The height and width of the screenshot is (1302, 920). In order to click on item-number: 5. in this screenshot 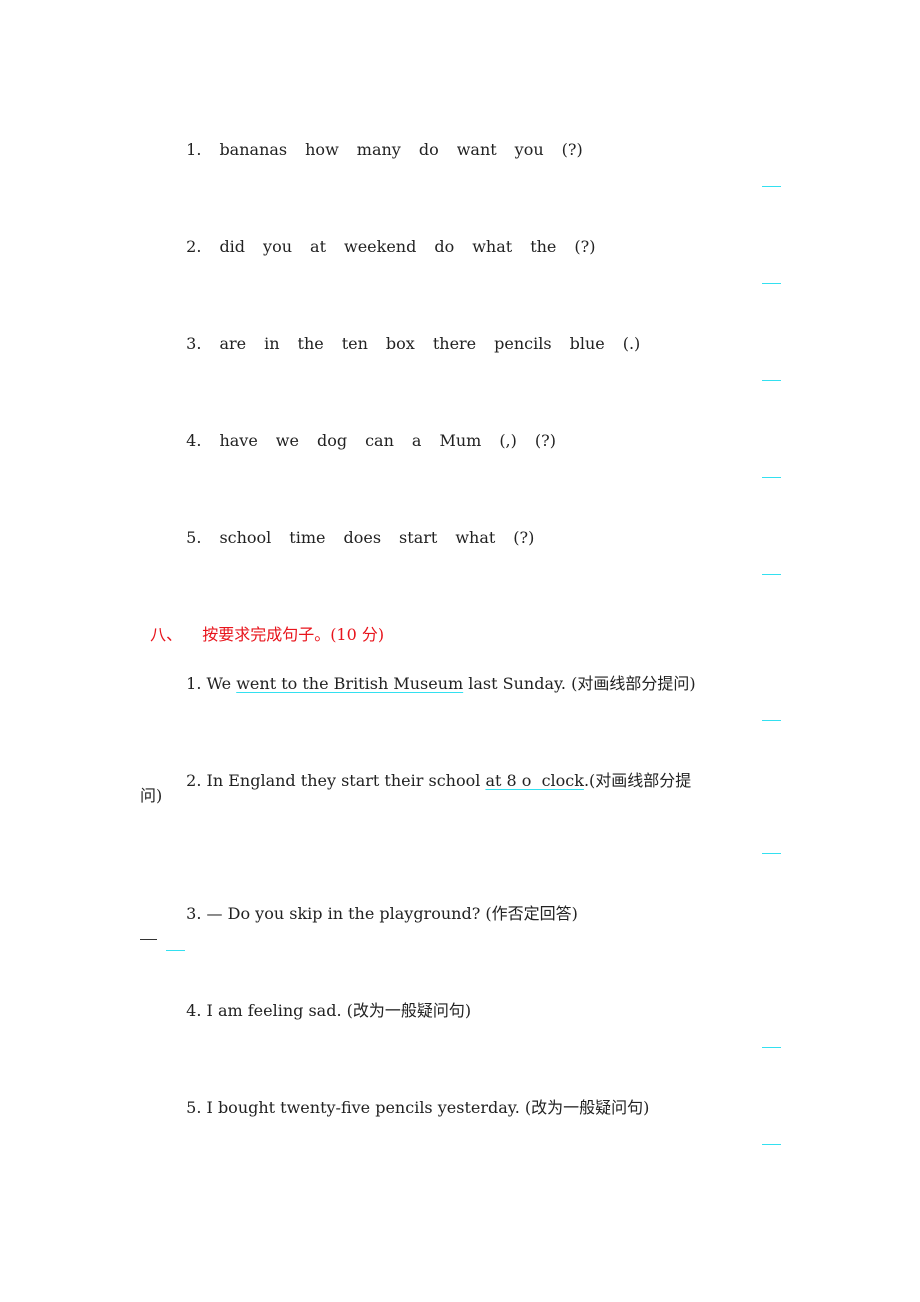, I will do `click(194, 537)`.